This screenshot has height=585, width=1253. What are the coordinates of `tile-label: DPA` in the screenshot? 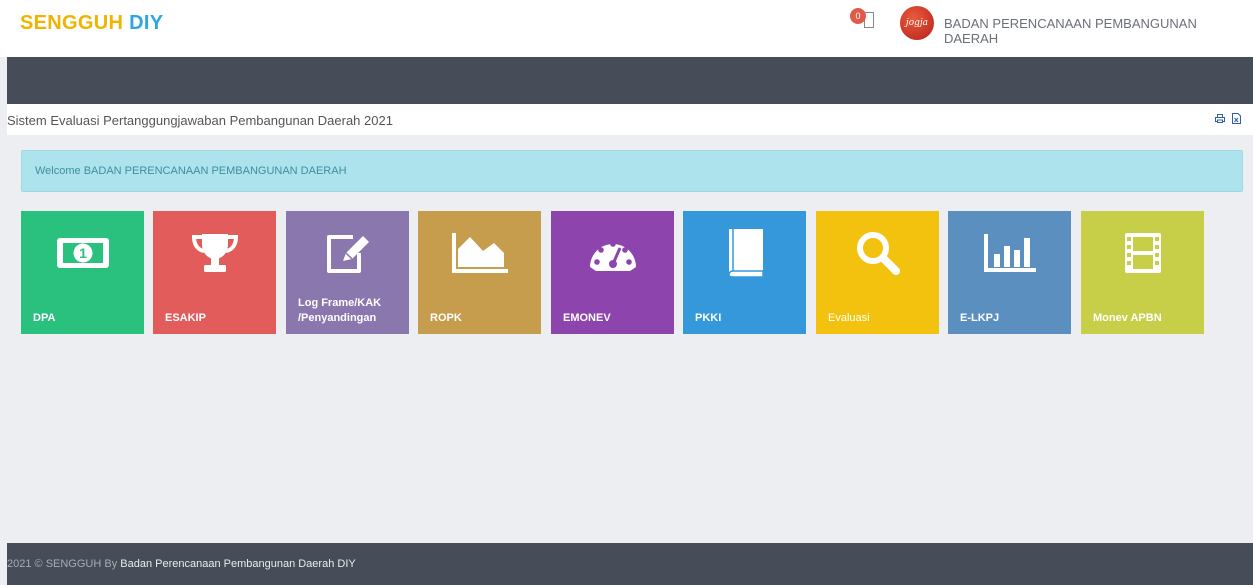 It's located at (44, 318).